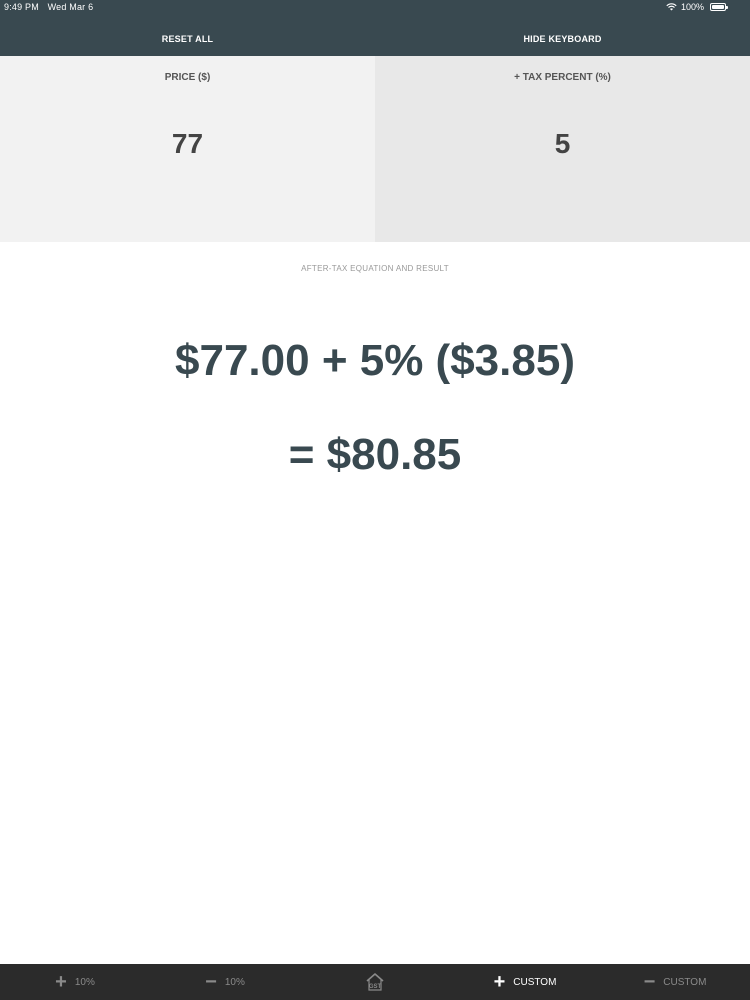 The width and height of the screenshot is (750, 1000). What do you see at coordinates (187, 39) in the screenshot?
I see `reset-all-button: RESET ALL` at bounding box center [187, 39].